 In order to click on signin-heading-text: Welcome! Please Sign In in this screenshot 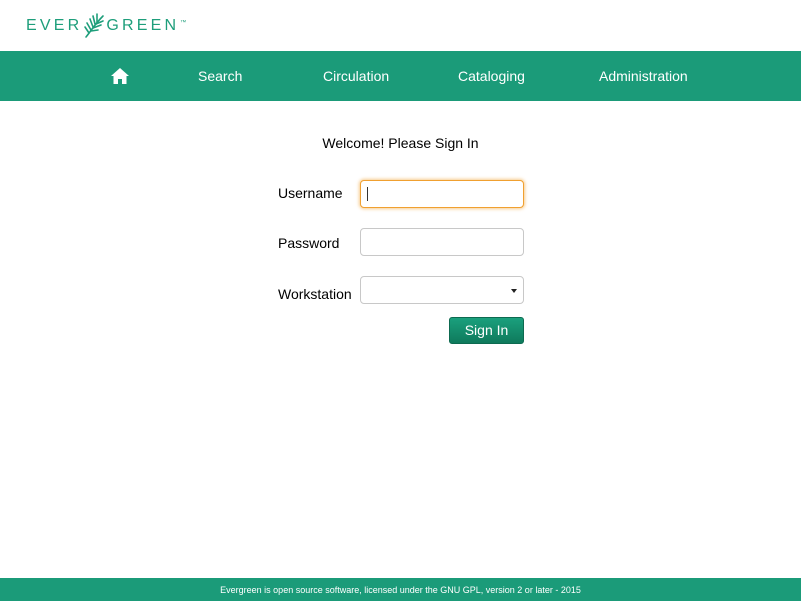, I will do `click(400, 143)`.